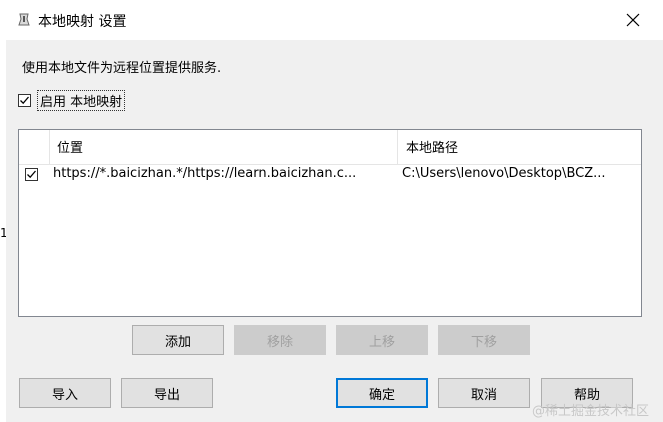 This screenshot has height=422, width=663. Describe the element at coordinates (382, 340) in the screenshot. I see `move-up-button: 上移` at that location.